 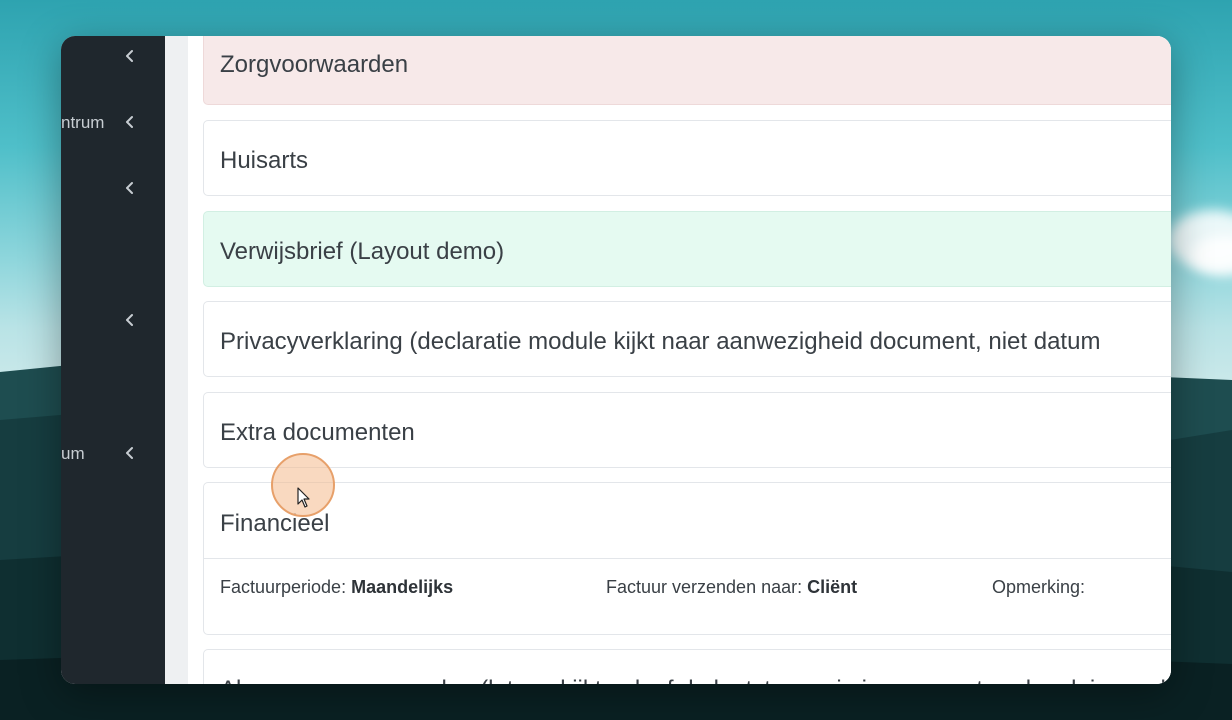 I want to click on mouse-pointer-icon, so click(x=303, y=497).